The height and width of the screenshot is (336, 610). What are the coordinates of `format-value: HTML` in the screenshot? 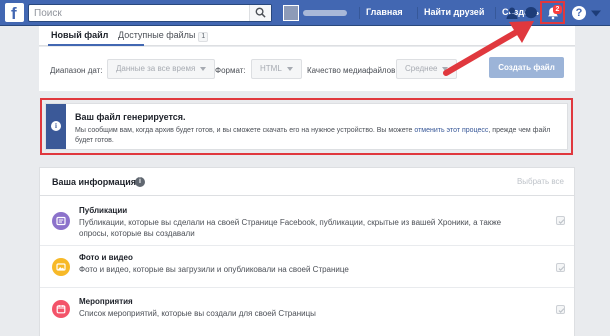 It's located at (271, 68).